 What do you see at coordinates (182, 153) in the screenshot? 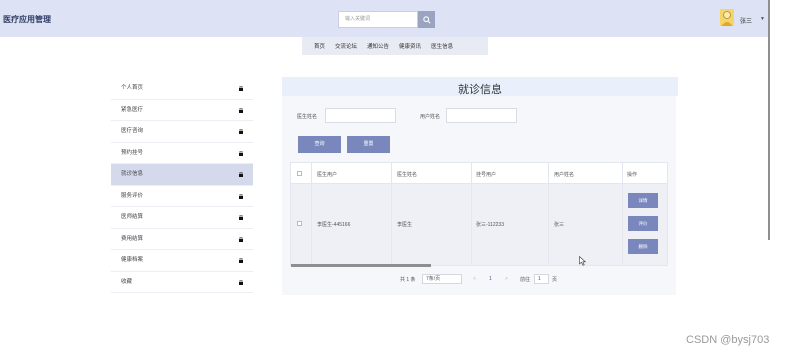
I see `sidebar-item-appointment: 预约挂号` at bounding box center [182, 153].